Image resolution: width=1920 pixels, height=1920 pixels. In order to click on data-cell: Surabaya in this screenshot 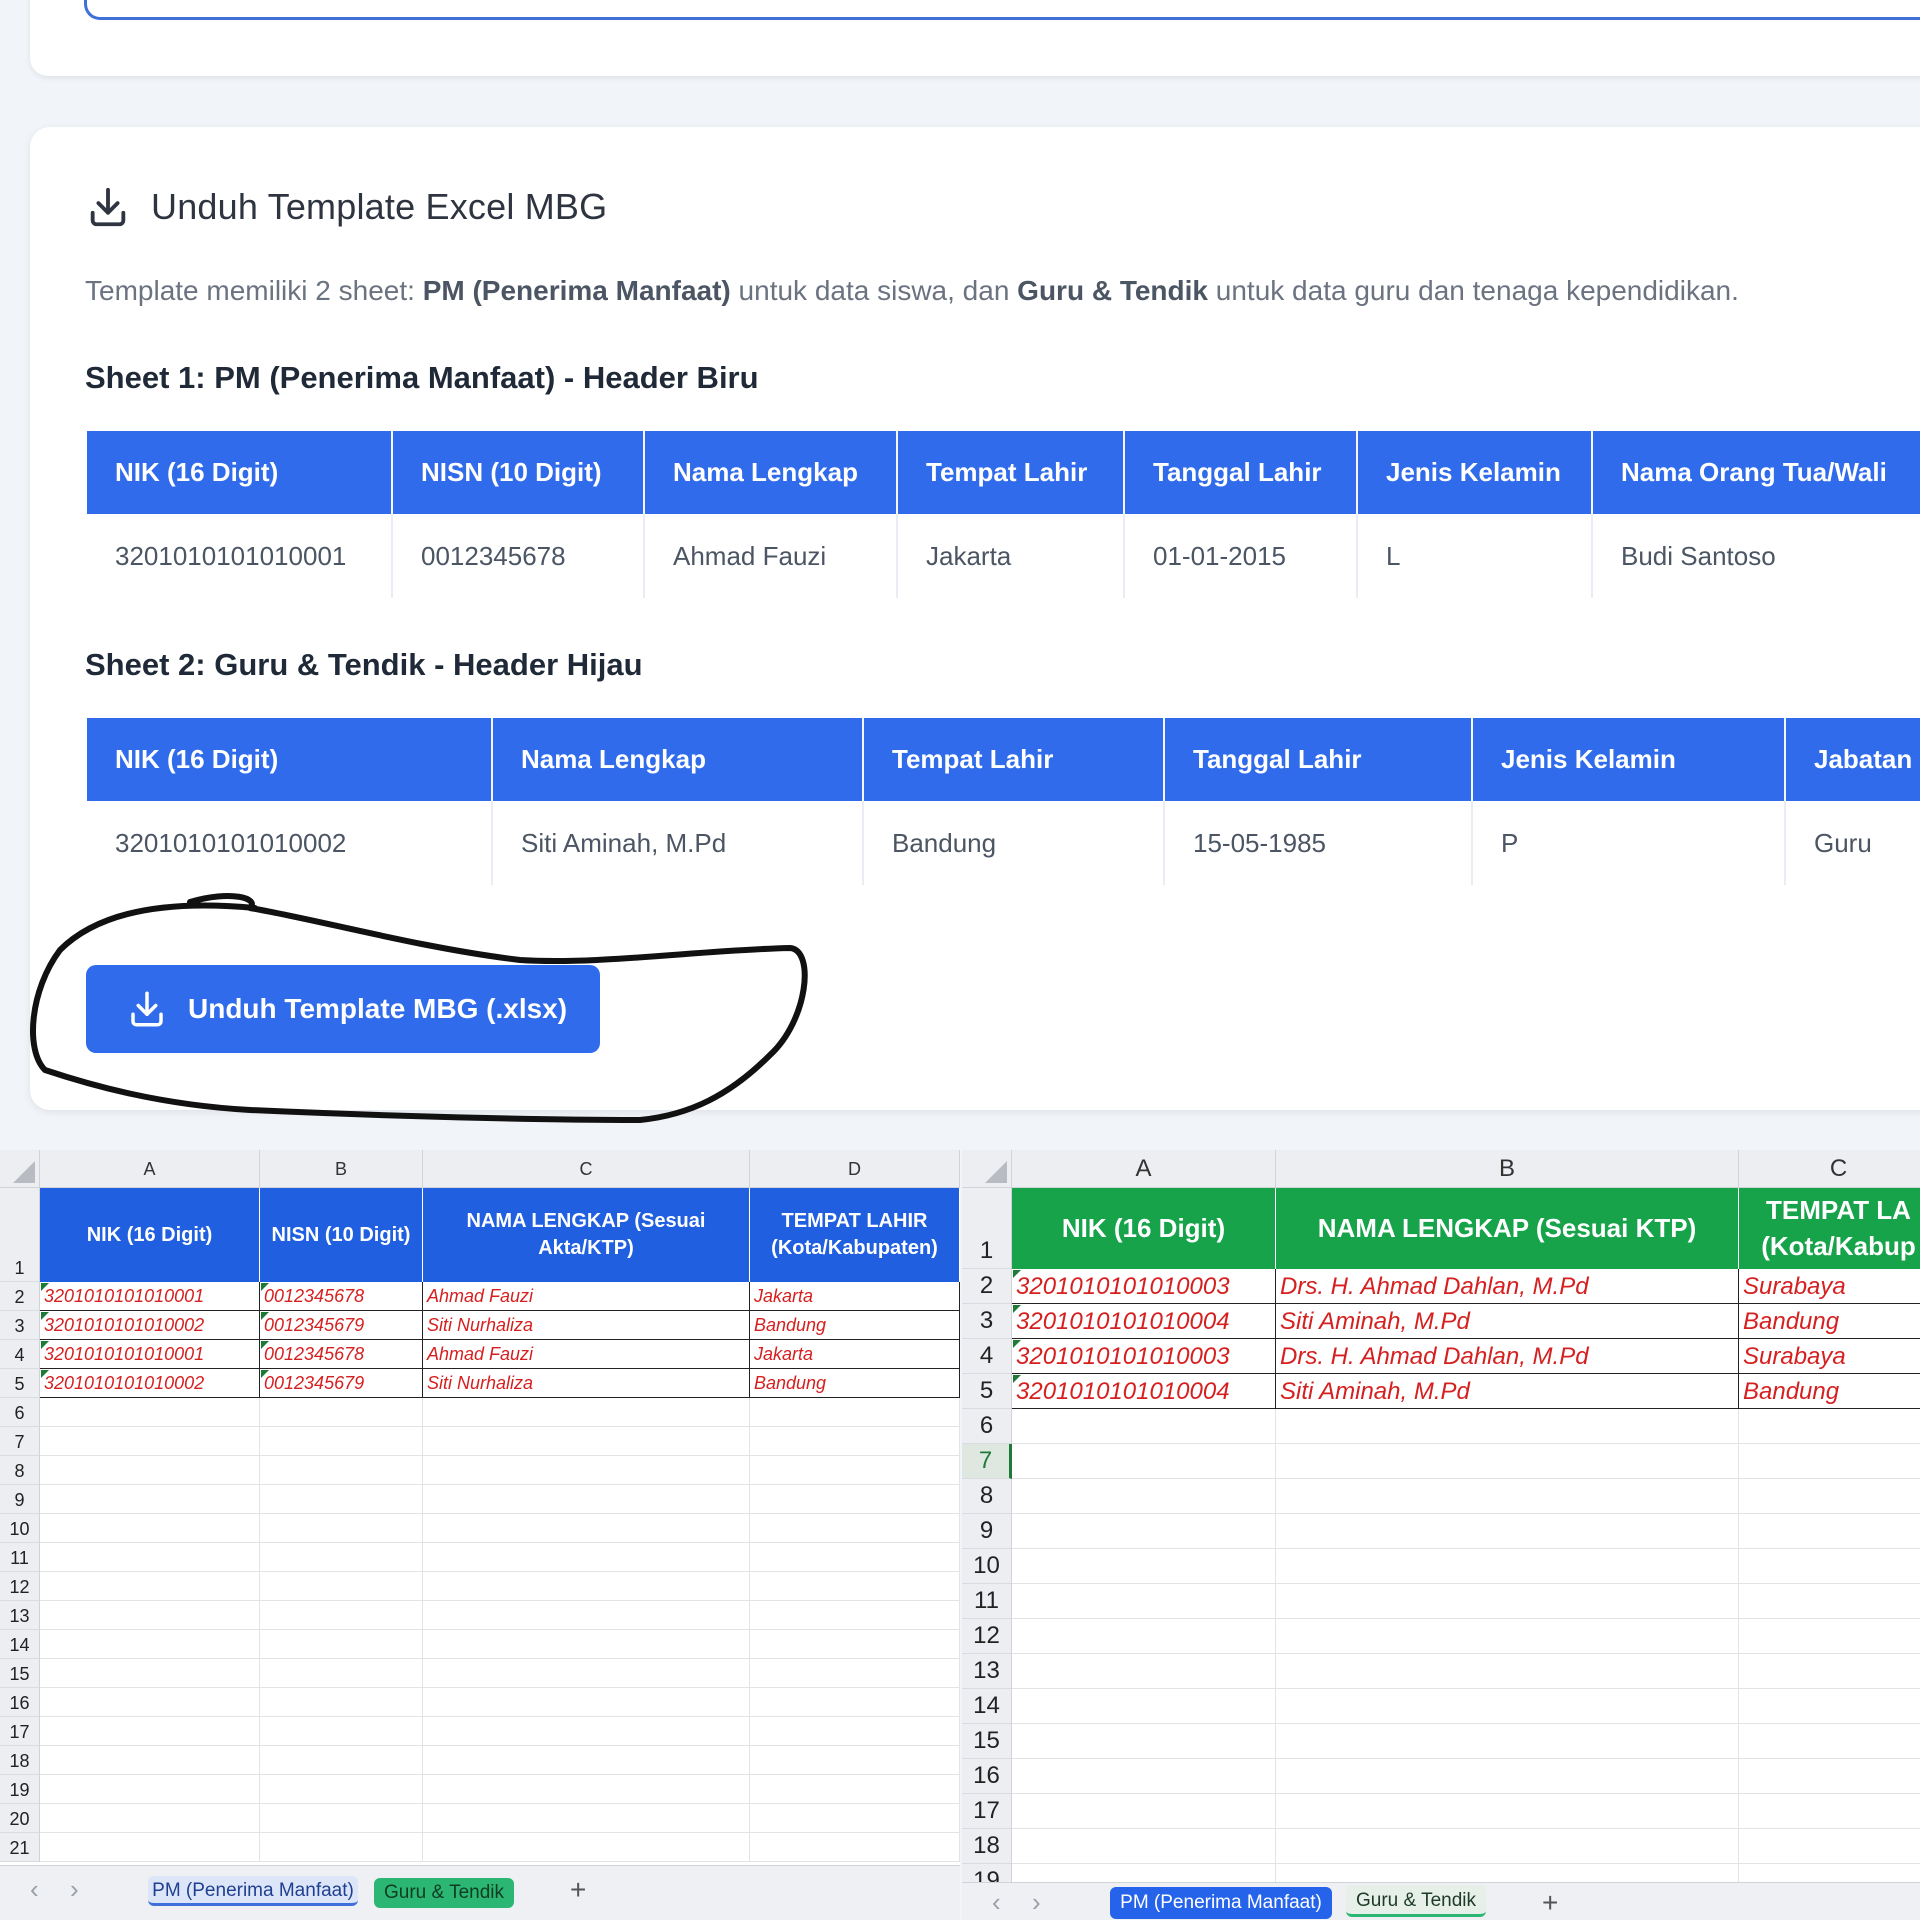, I will do `click(1829, 1286)`.